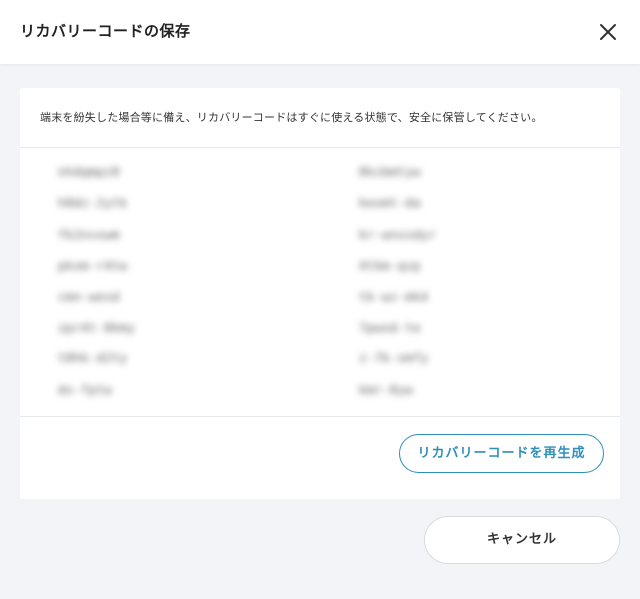  I want to click on recovery-code: zpr4t-8kmy, so click(97, 328).